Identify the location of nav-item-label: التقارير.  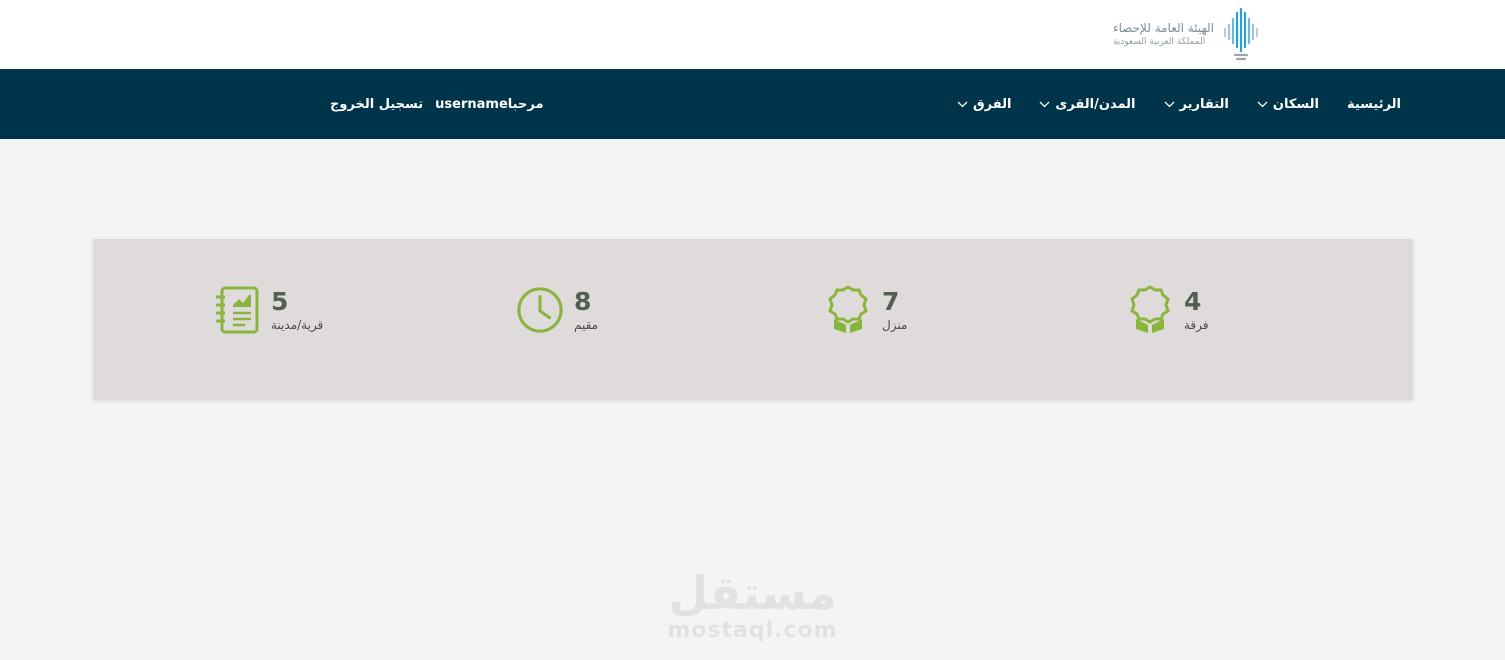
(1204, 104).